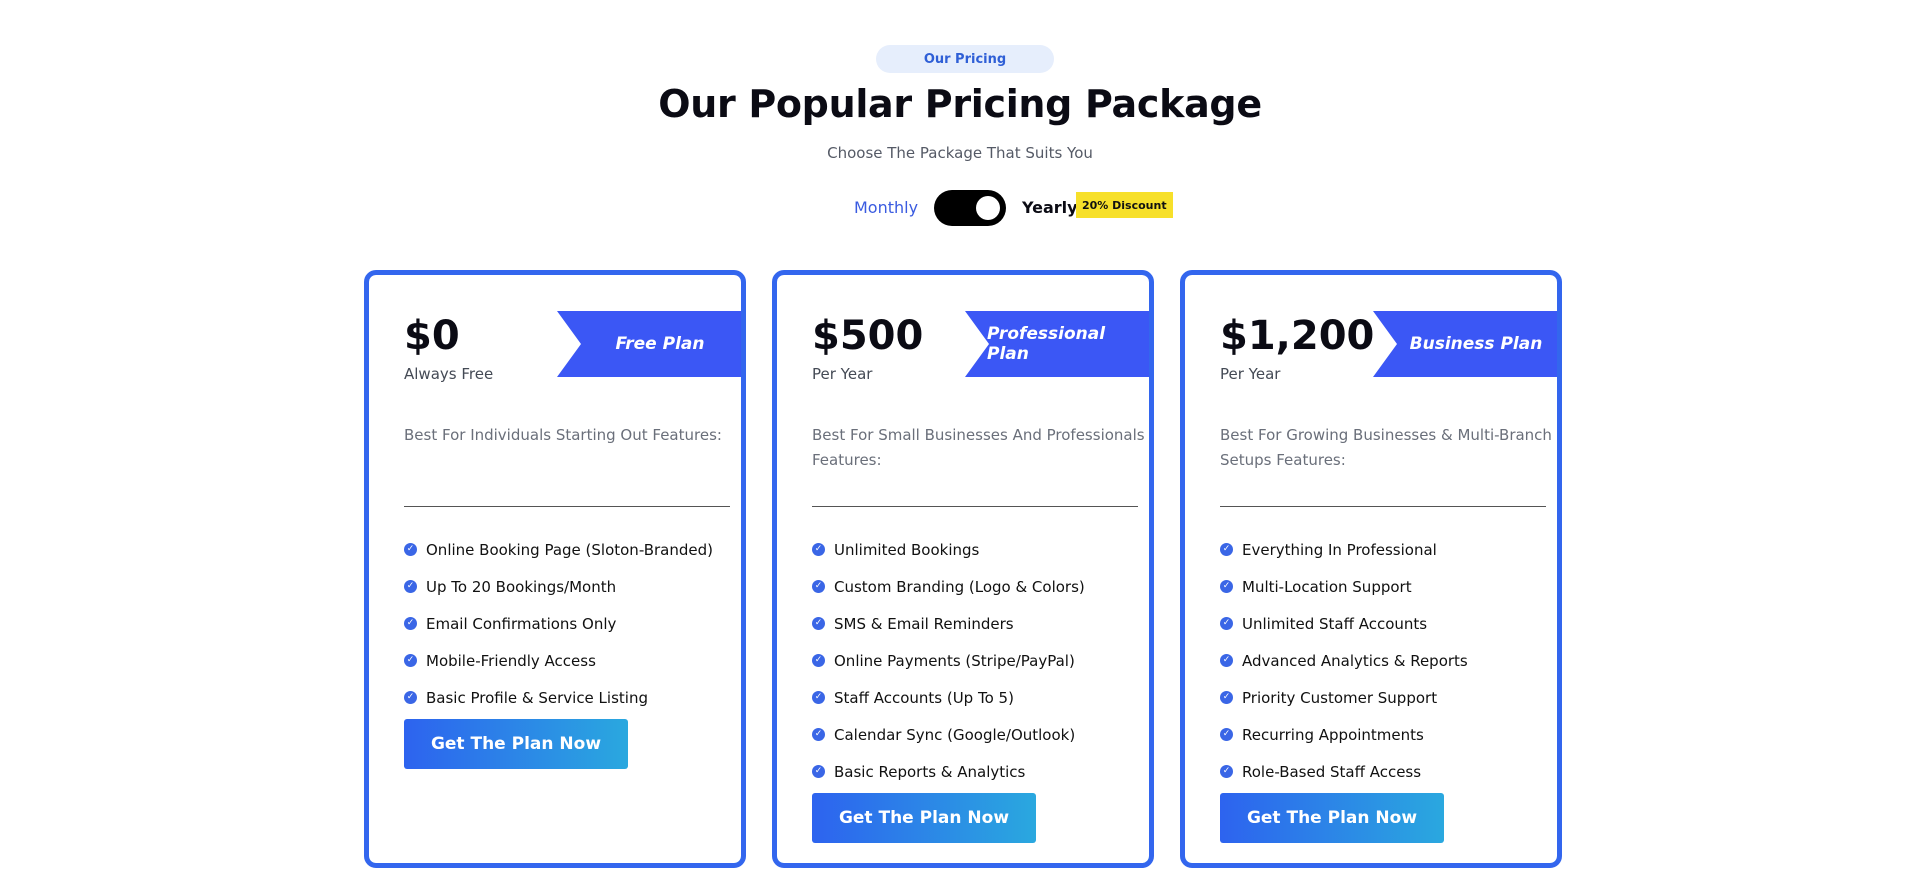  I want to click on feature-item: ✓ Calendar Sync (Google/Outlook), so click(980, 734).